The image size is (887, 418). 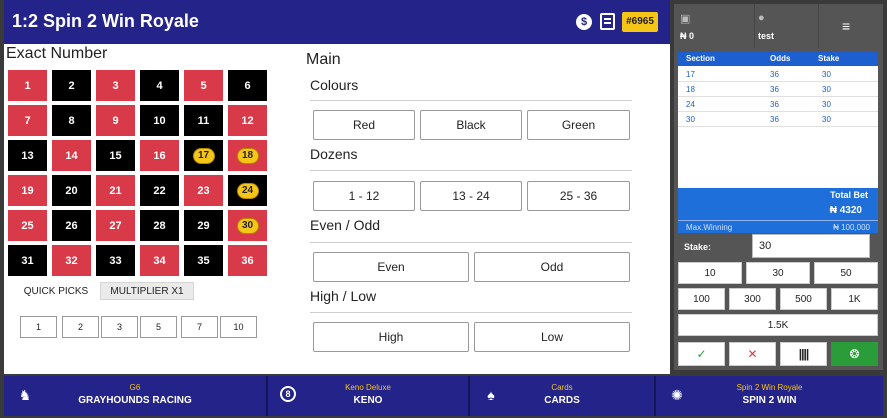 I want to click on even-odd-title: Even / Odd, so click(x=345, y=225).